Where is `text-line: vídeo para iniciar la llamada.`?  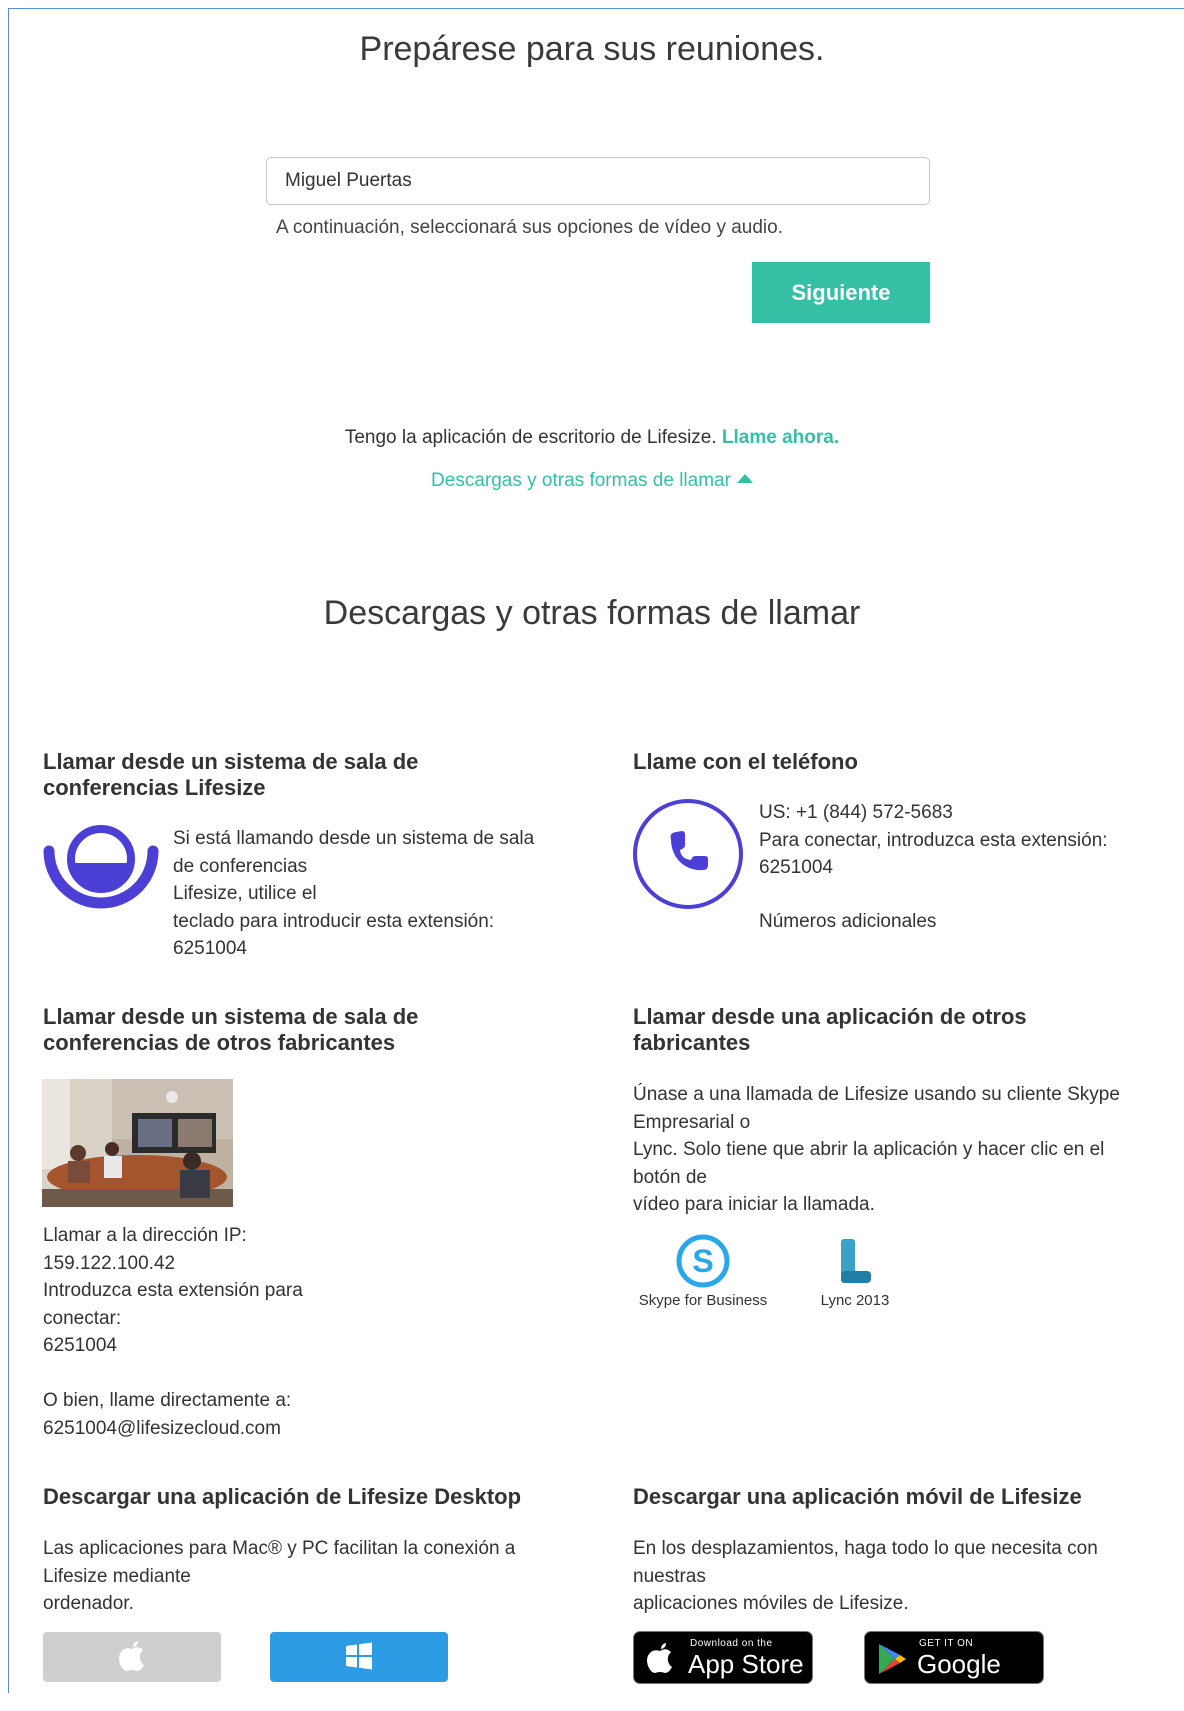 text-line: vídeo para iniciar la llamada. is located at coordinates (754, 1204).